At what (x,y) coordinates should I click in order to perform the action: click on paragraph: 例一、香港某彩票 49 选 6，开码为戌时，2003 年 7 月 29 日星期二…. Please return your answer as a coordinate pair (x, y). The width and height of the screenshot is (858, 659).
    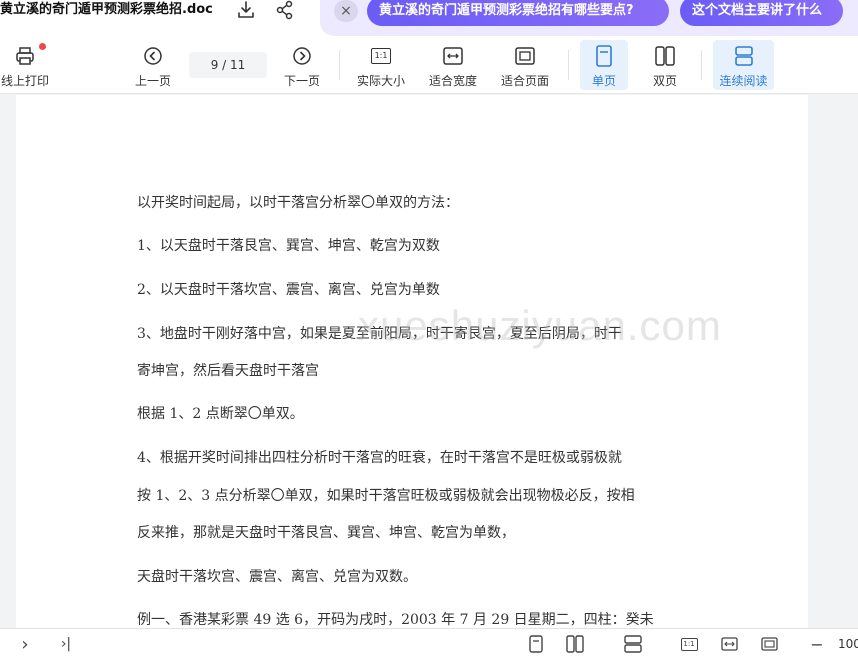
    Looking at the image, I should click on (395, 620).